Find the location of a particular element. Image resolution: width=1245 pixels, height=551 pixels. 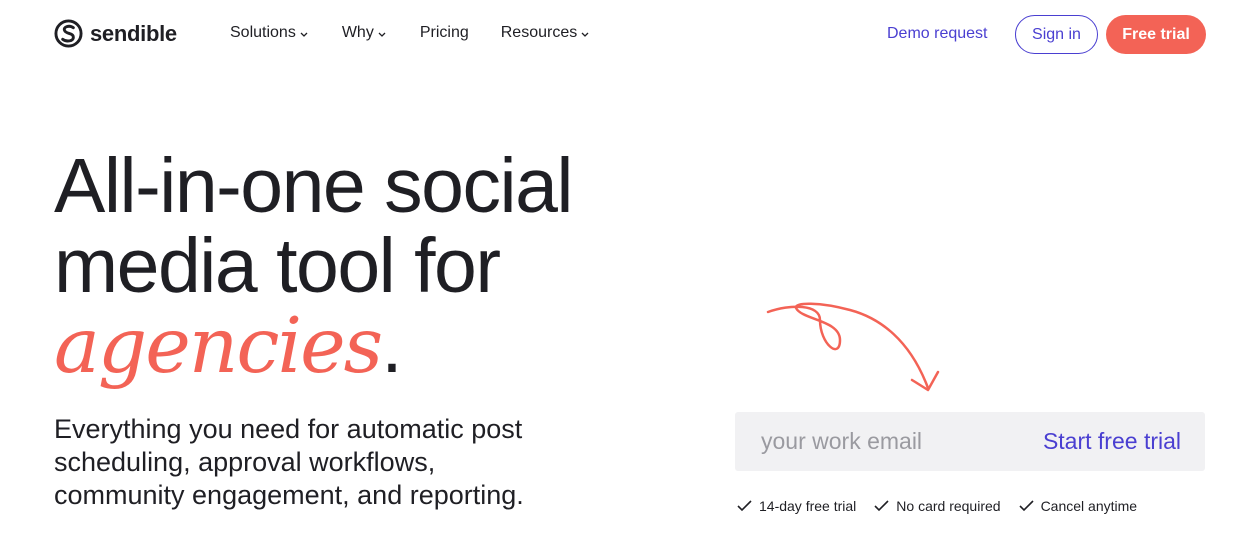

demo-request-link: Demo request is located at coordinates (937, 34).